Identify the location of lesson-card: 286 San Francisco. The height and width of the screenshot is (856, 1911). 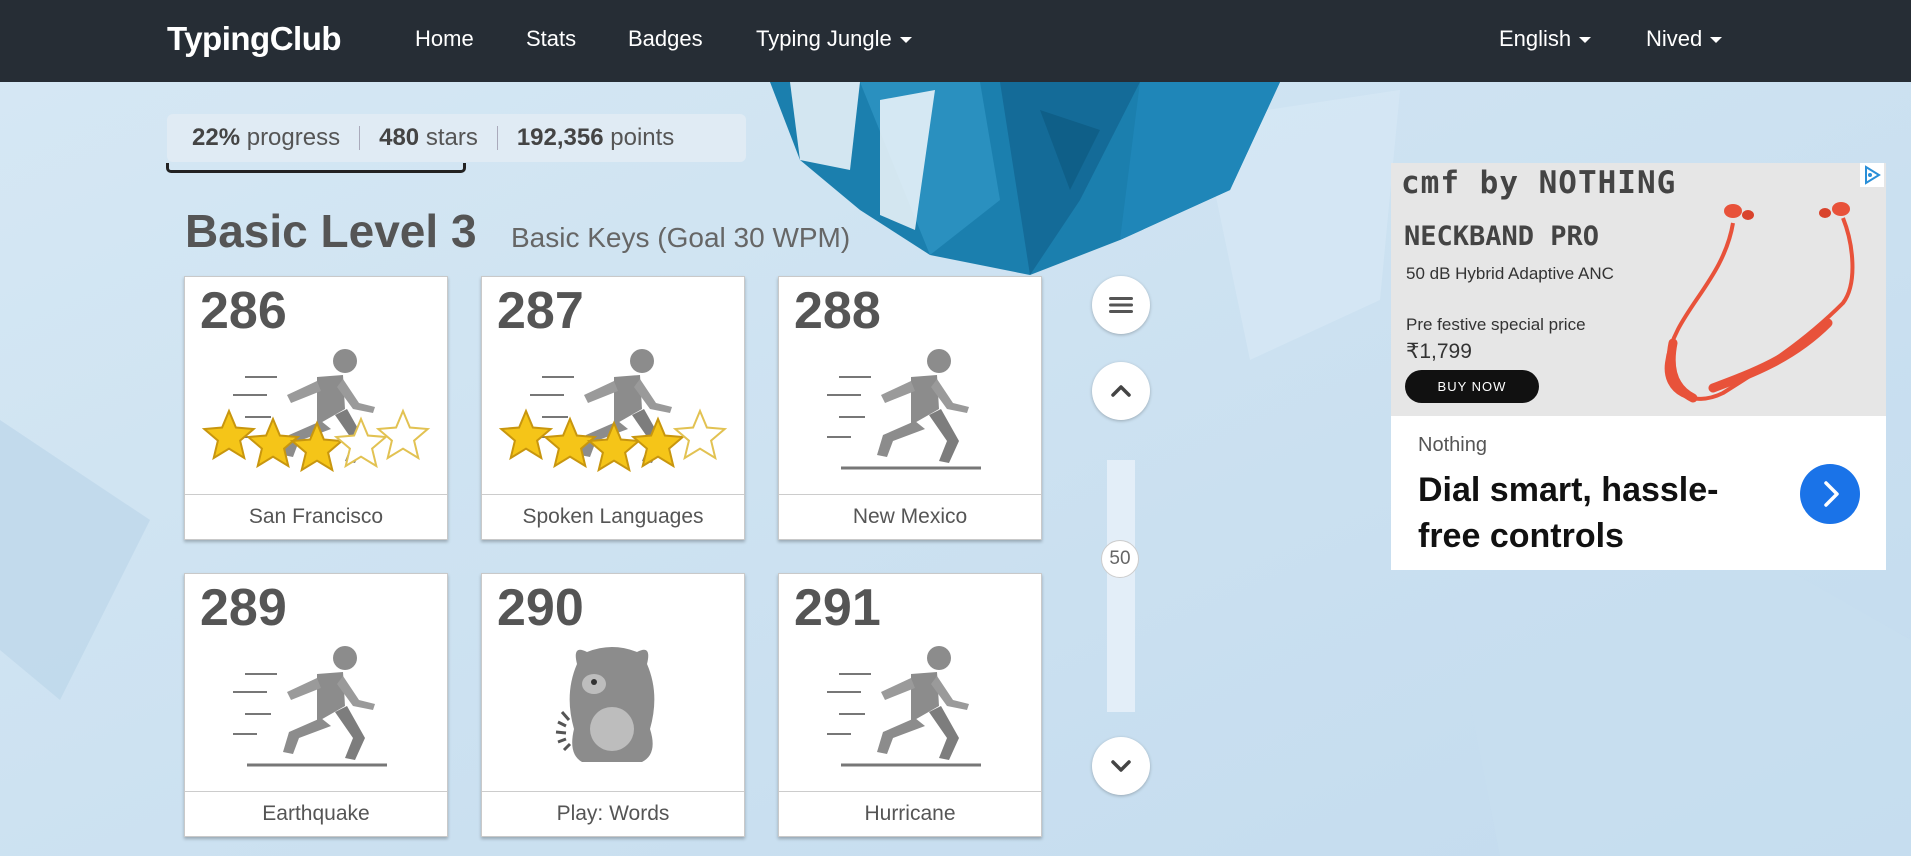
(316, 408).